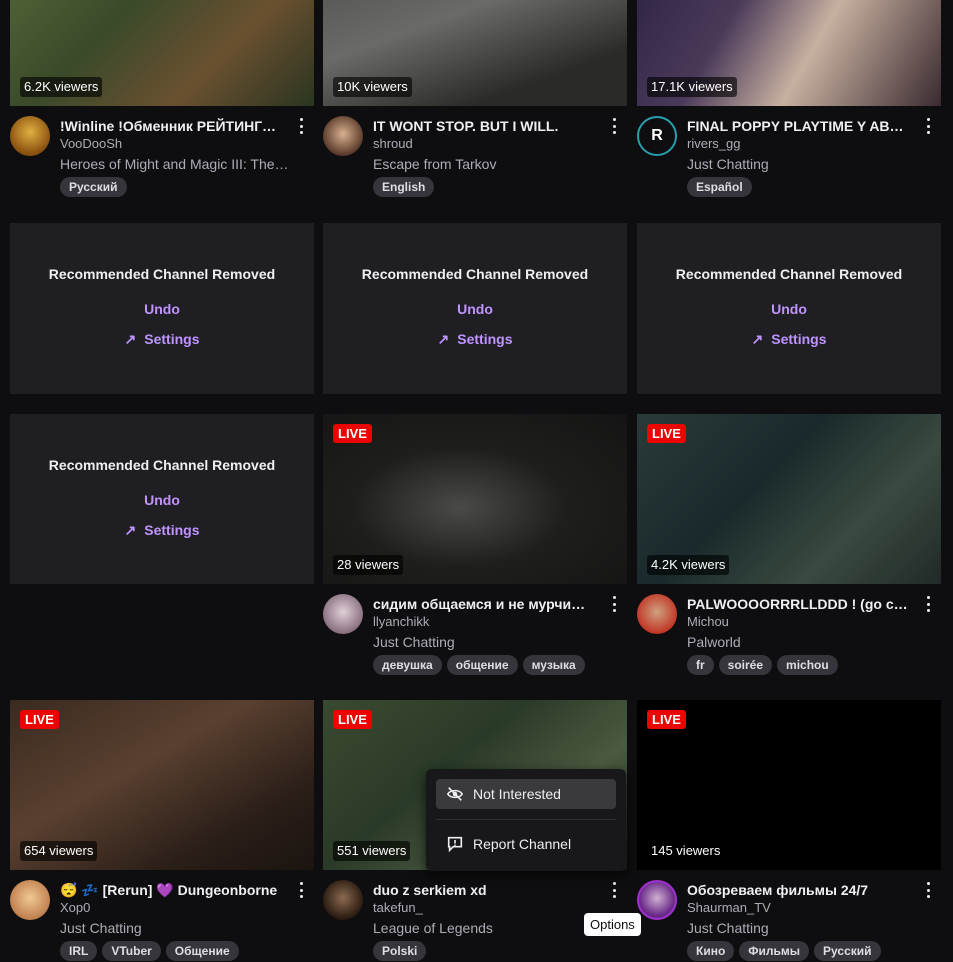 The width and height of the screenshot is (953, 962). I want to click on viewer-count: 145 viewers, so click(686, 851).